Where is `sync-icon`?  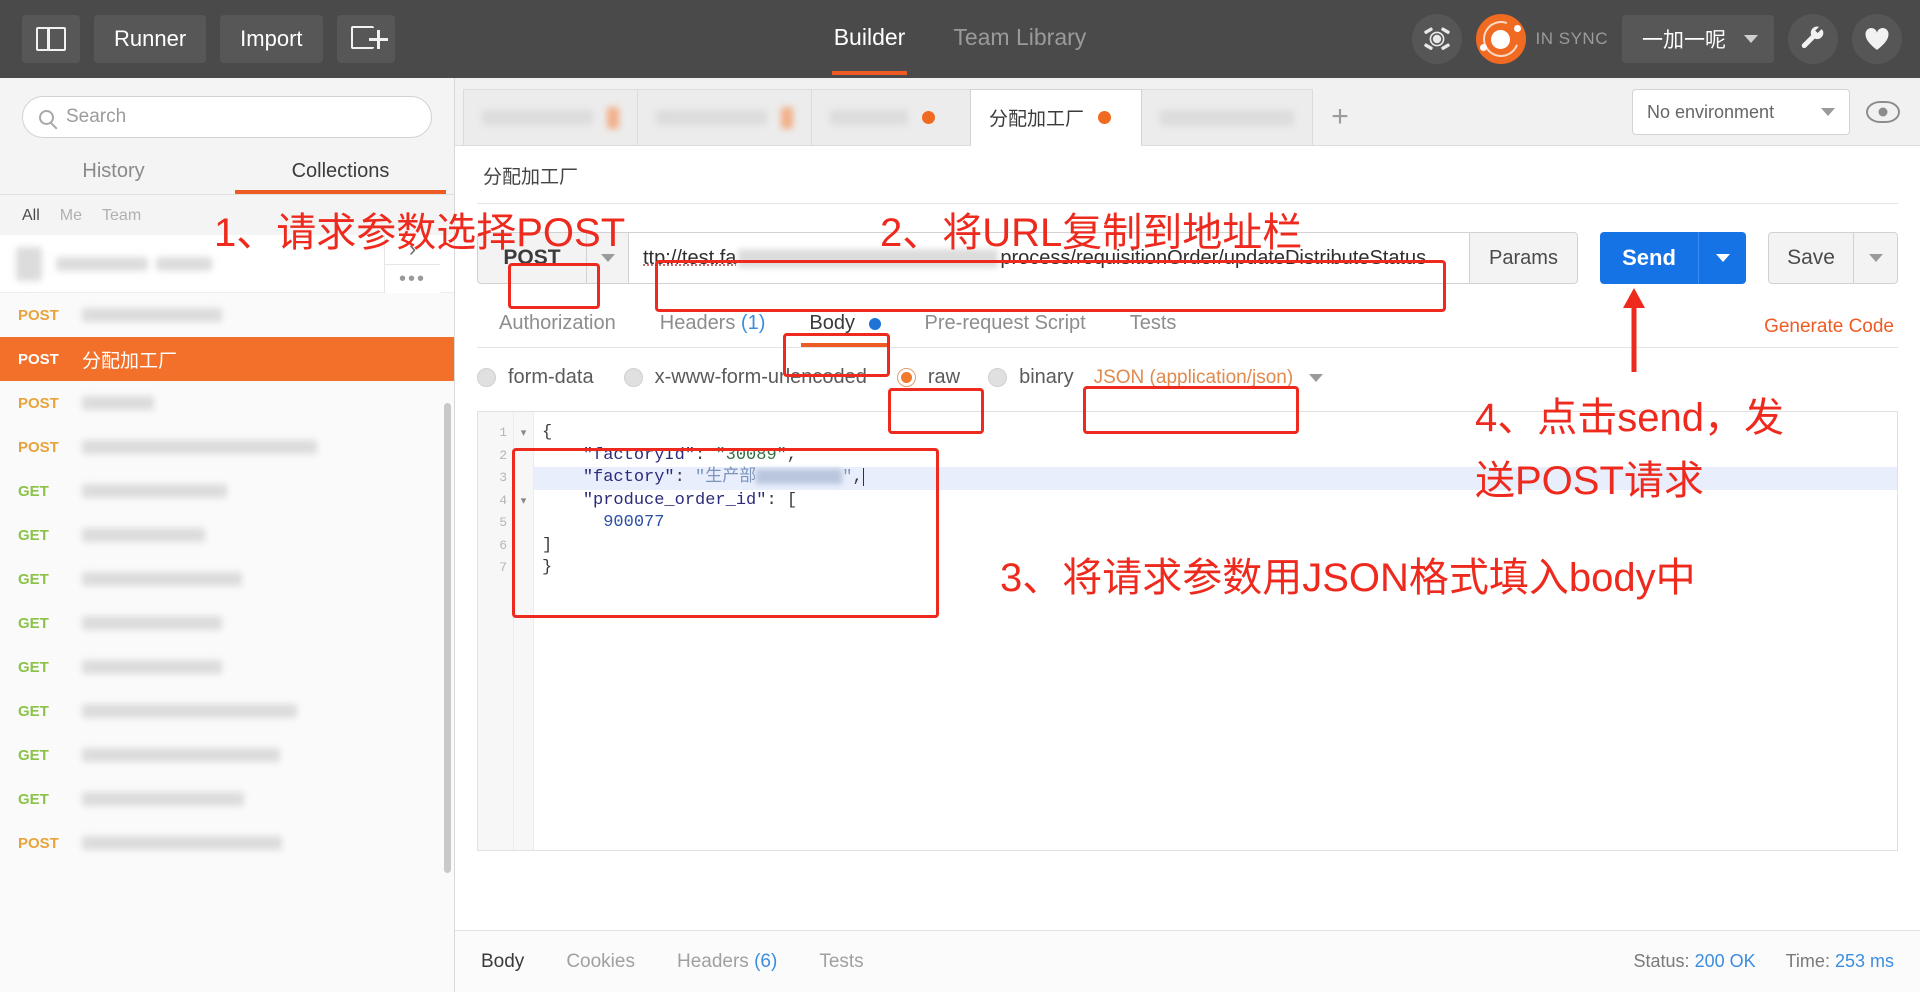 sync-icon is located at coordinates (1500, 39).